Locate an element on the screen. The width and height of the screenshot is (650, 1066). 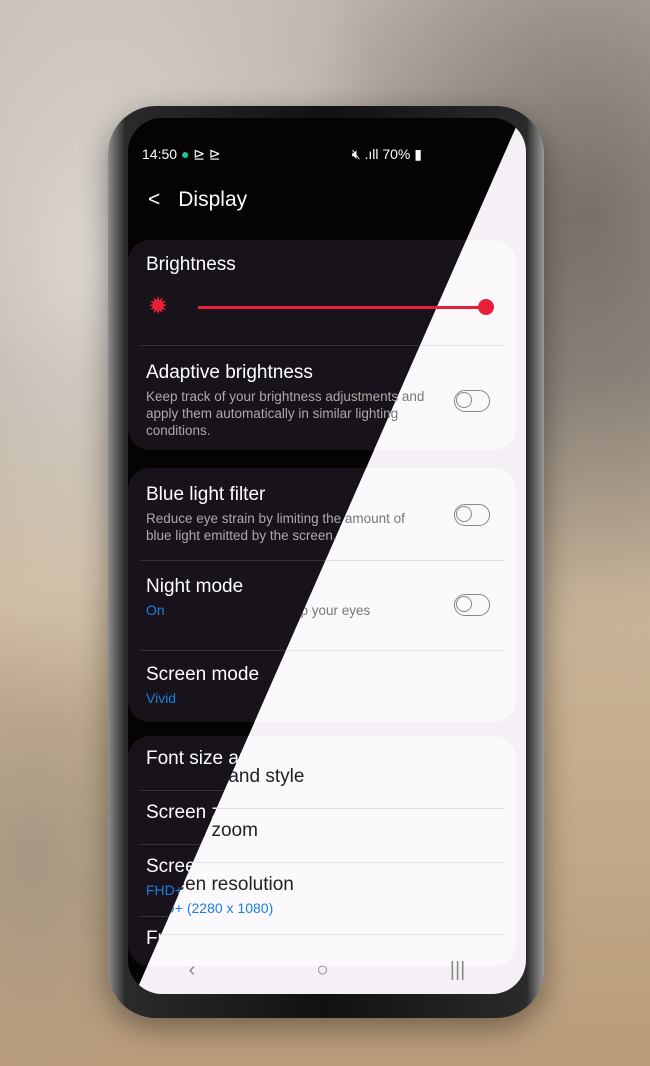
battery-level: 70% is located at coordinates (396, 154).